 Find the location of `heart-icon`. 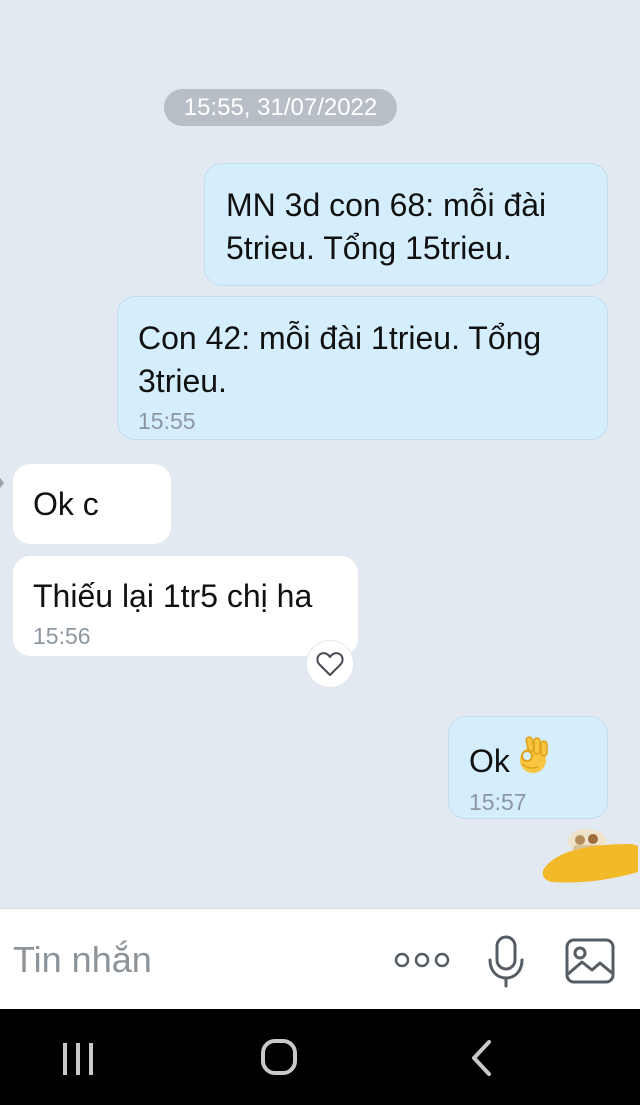

heart-icon is located at coordinates (330, 664).